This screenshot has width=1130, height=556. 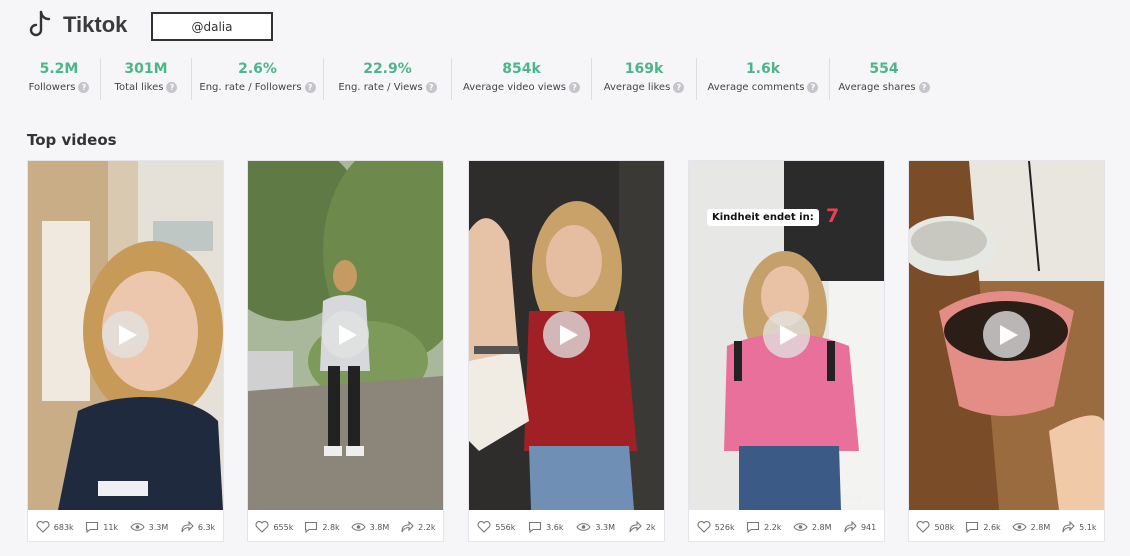 What do you see at coordinates (505, 527) in the screenshot?
I see `likes-count: 556k` at bounding box center [505, 527].